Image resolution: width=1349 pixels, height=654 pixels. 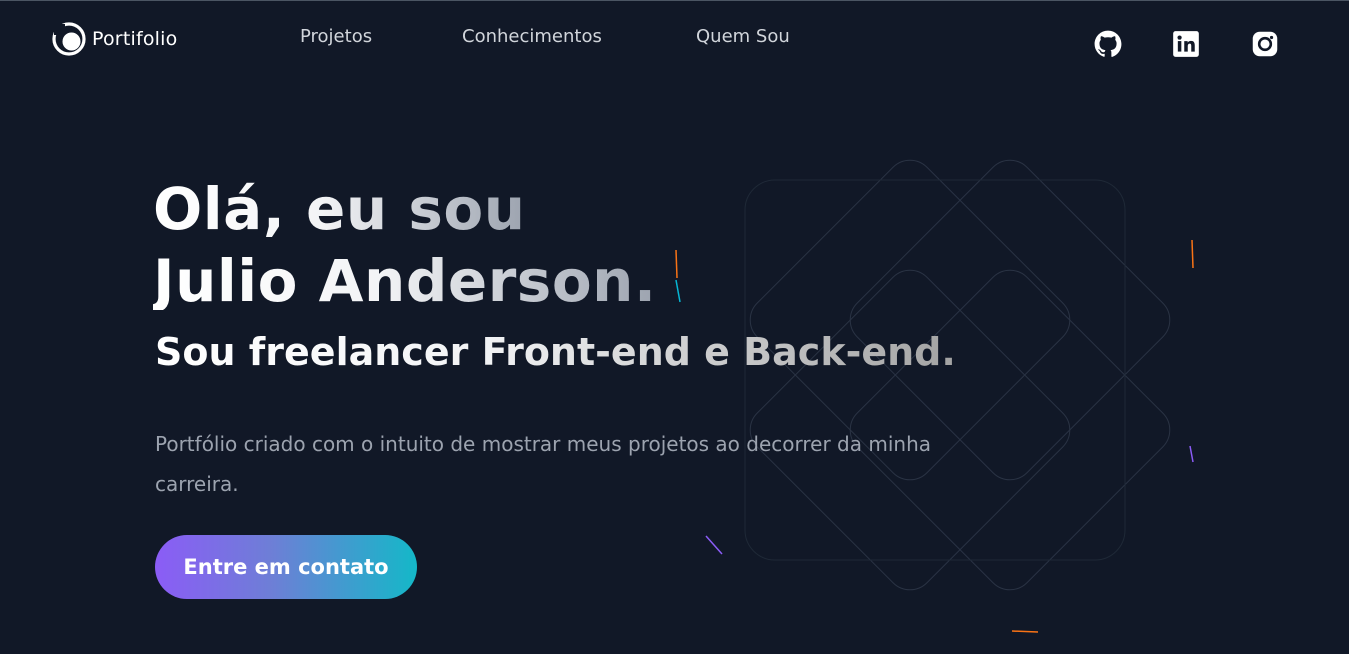 What do you see at coordinates (339, 209) in the screenshot?
I see `hero-greeting: Olá, eu sou` at bounding box center [339, 209].